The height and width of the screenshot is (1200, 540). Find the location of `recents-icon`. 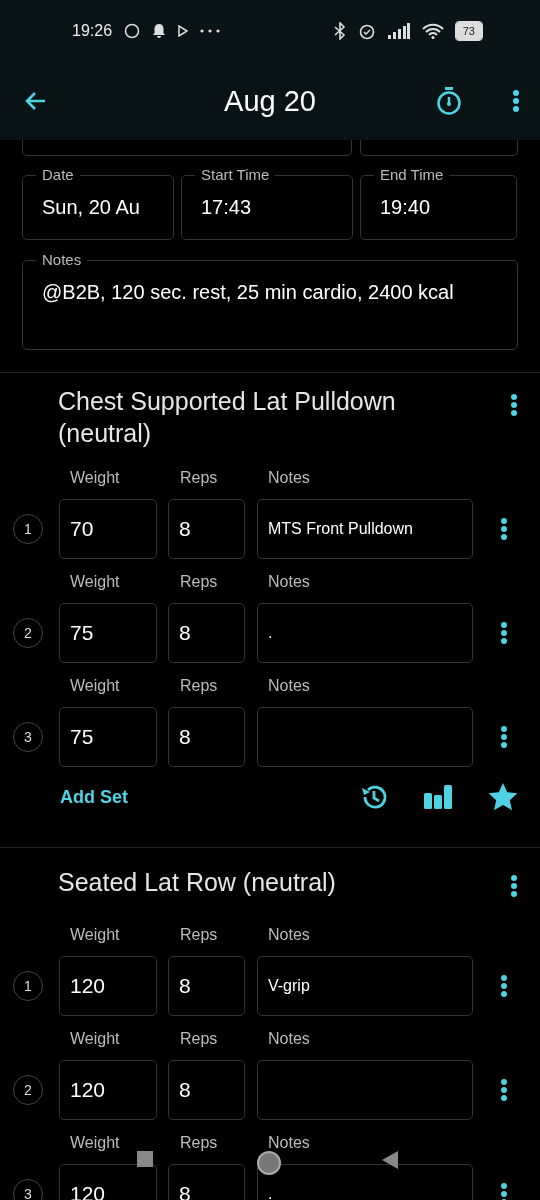

recents-icon is located at coordinates (145, 1159).